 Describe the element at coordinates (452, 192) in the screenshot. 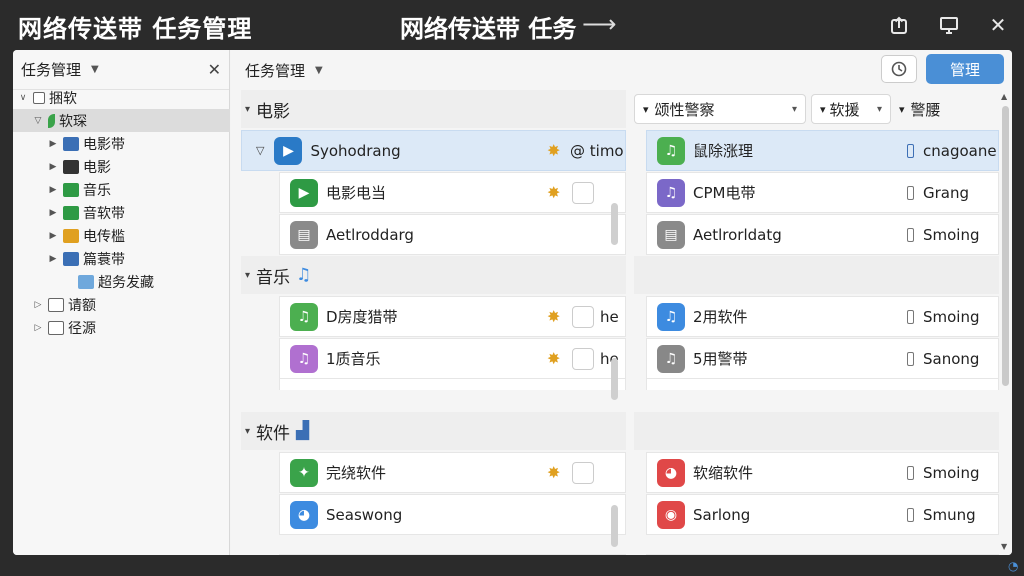

I see `task-row: ▶ 电影电当 ✸` at that location.